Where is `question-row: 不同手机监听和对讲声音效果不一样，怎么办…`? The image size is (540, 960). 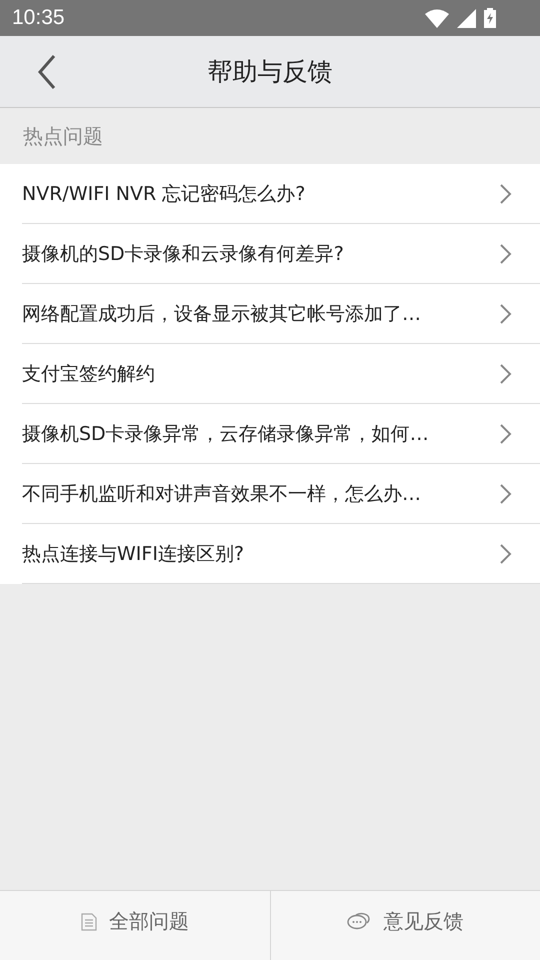
question-row: 不同手机监听和对讲声音效果不一样，怎么办… is located at coordinates (281, 494).